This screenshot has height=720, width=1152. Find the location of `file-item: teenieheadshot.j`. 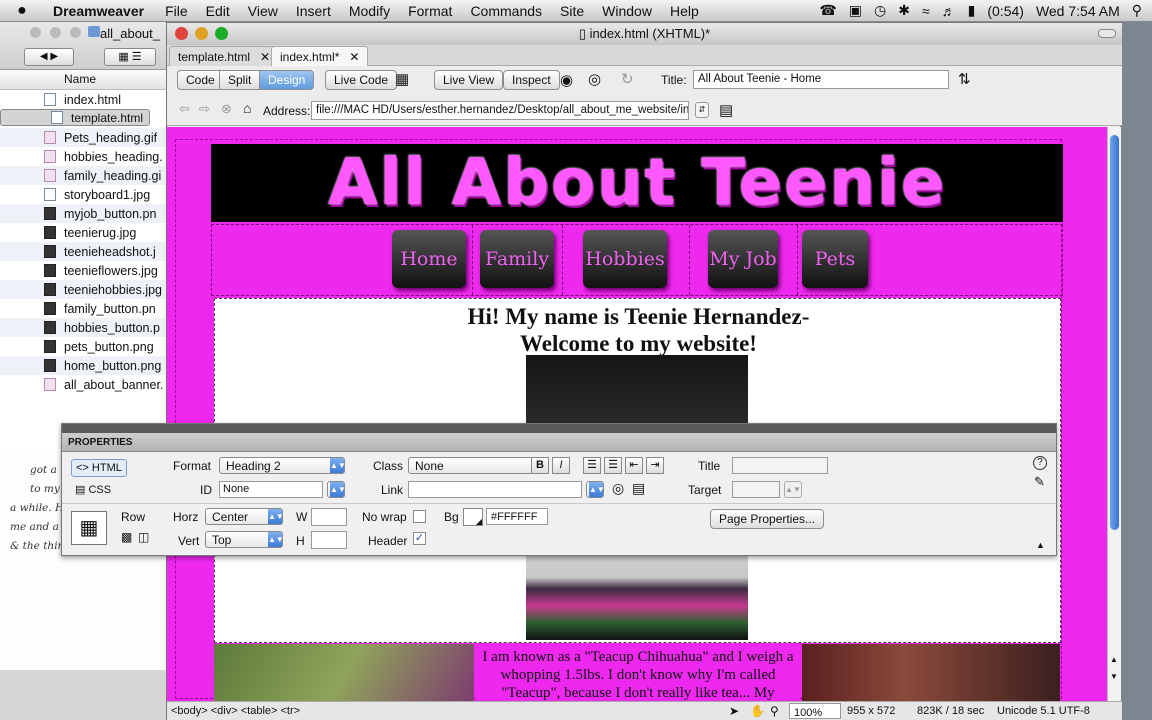

file-item: teenieheadshot.j is located at coordinates (84, 251).